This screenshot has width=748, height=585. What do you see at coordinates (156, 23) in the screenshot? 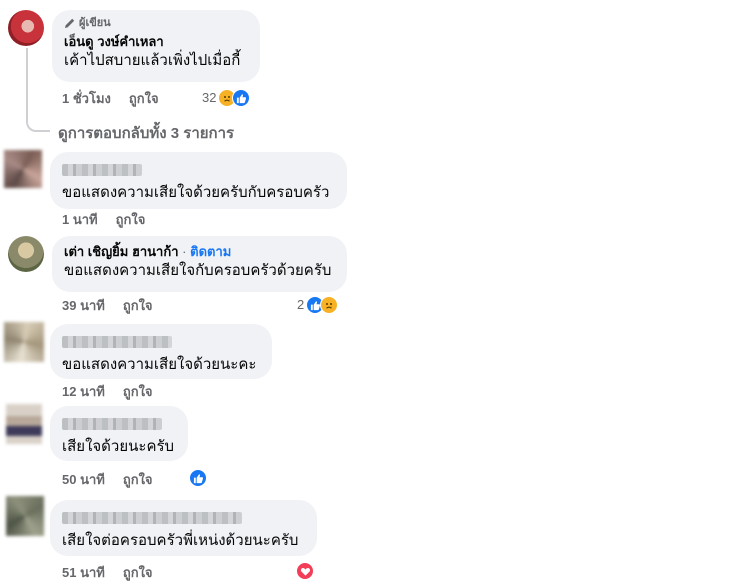
I see `author-badge: ผู้เขียน` at bounding box center [156, 23].